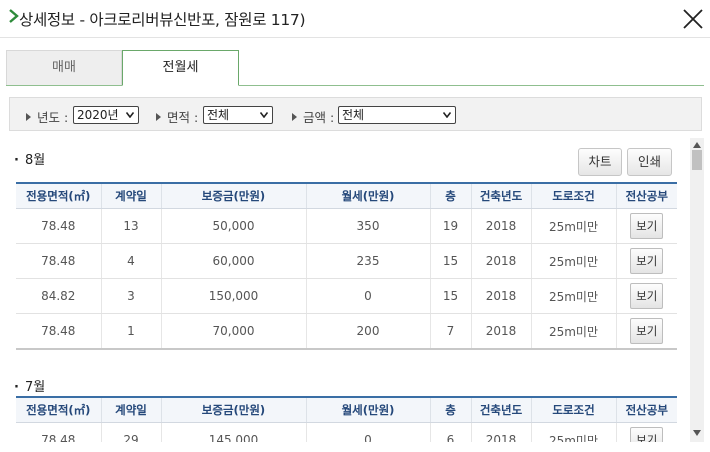 The height and width of the screenshot is (452, 710). What do you see at coordinates (106, 115) in the screenshot?
I see `year-select: 2020년` at bounding box center [106, 115].